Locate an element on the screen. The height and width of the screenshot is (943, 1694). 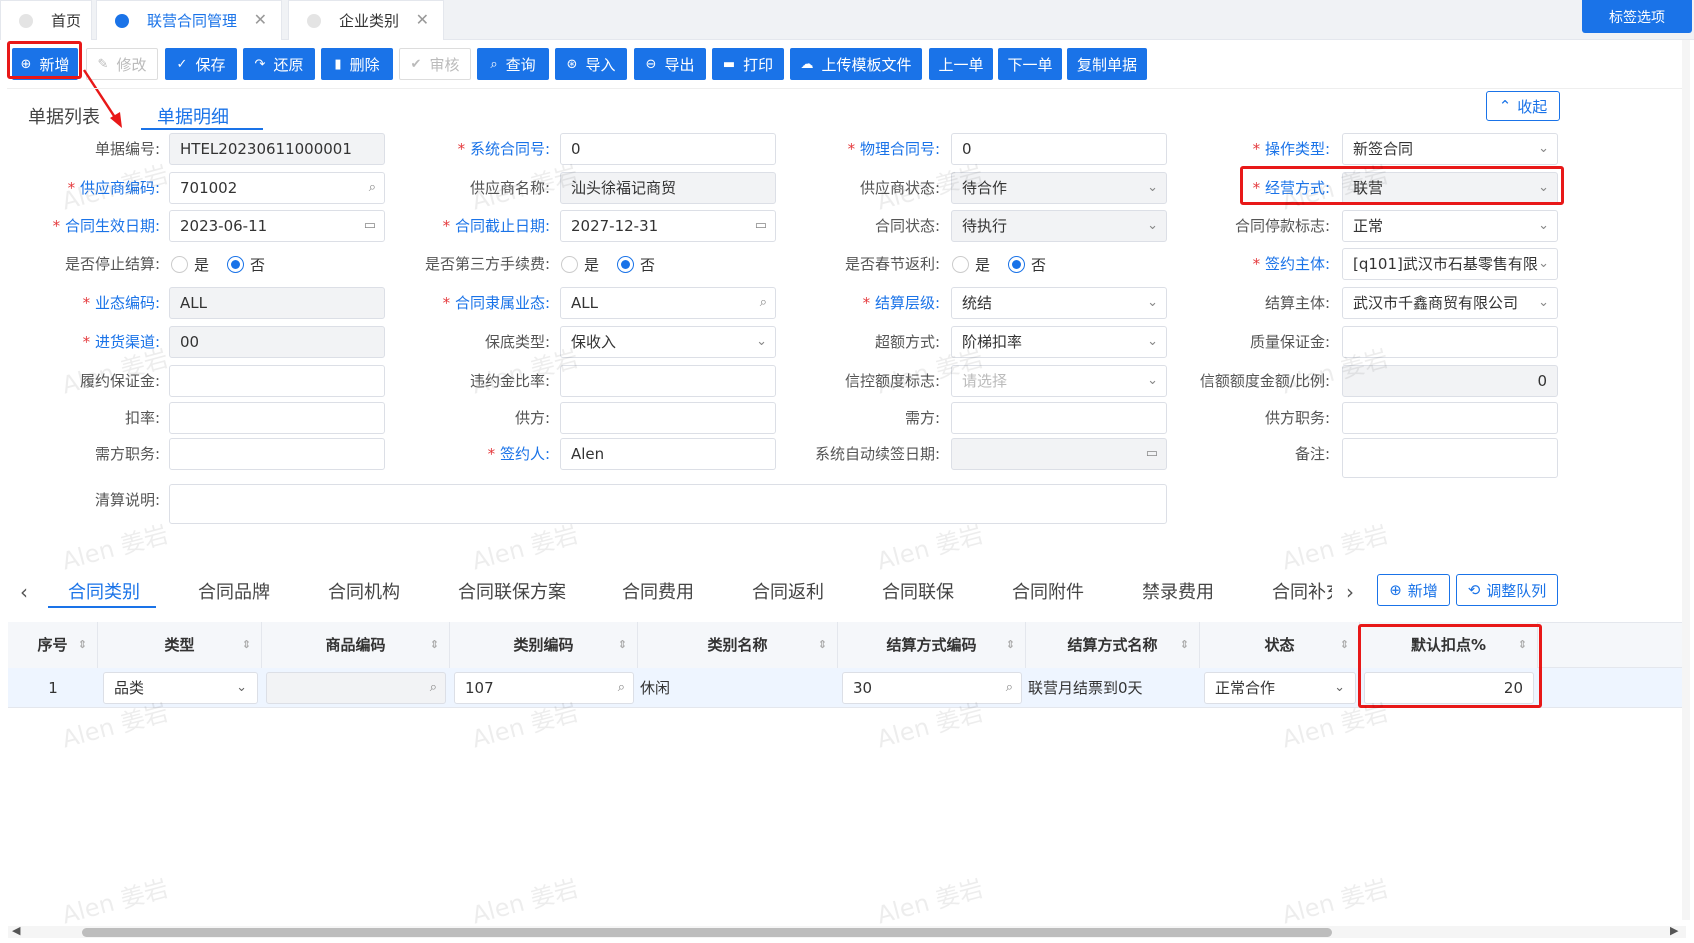
collapse-button: ⌃ 收起 is located at coordinates (1523, 106).